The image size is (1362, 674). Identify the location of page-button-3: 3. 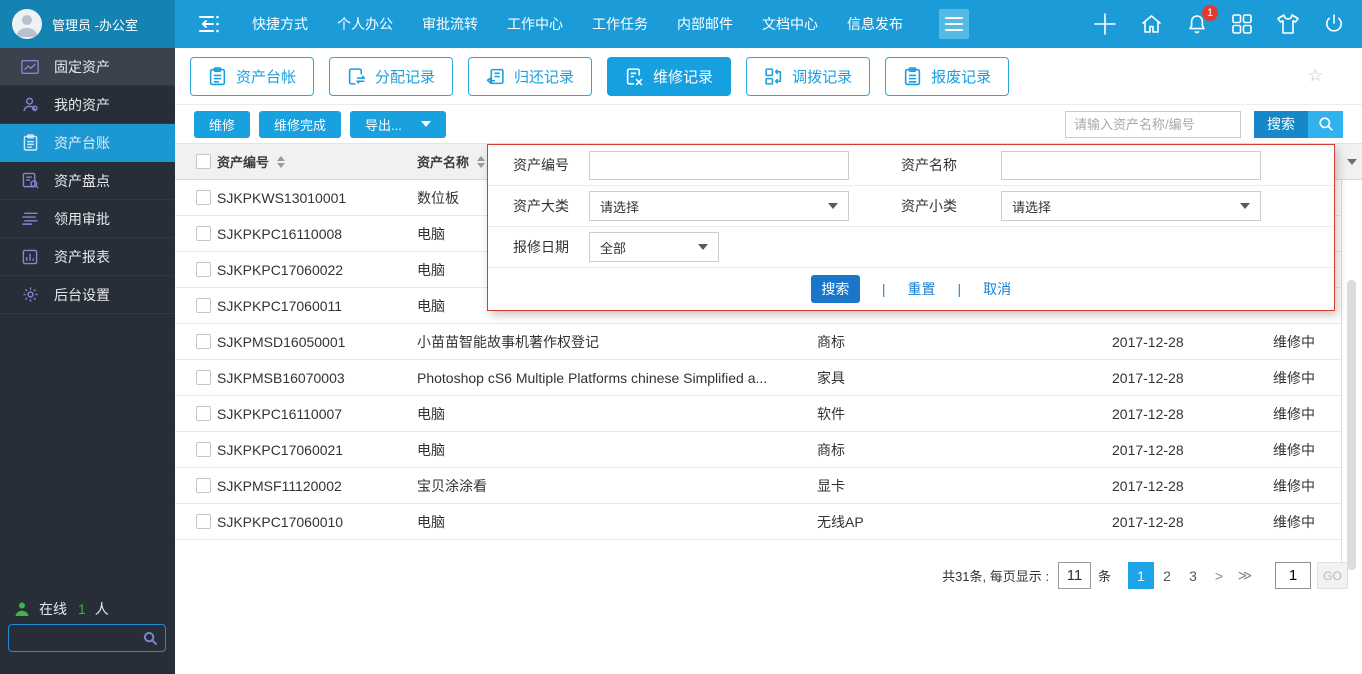
(1193, 575).